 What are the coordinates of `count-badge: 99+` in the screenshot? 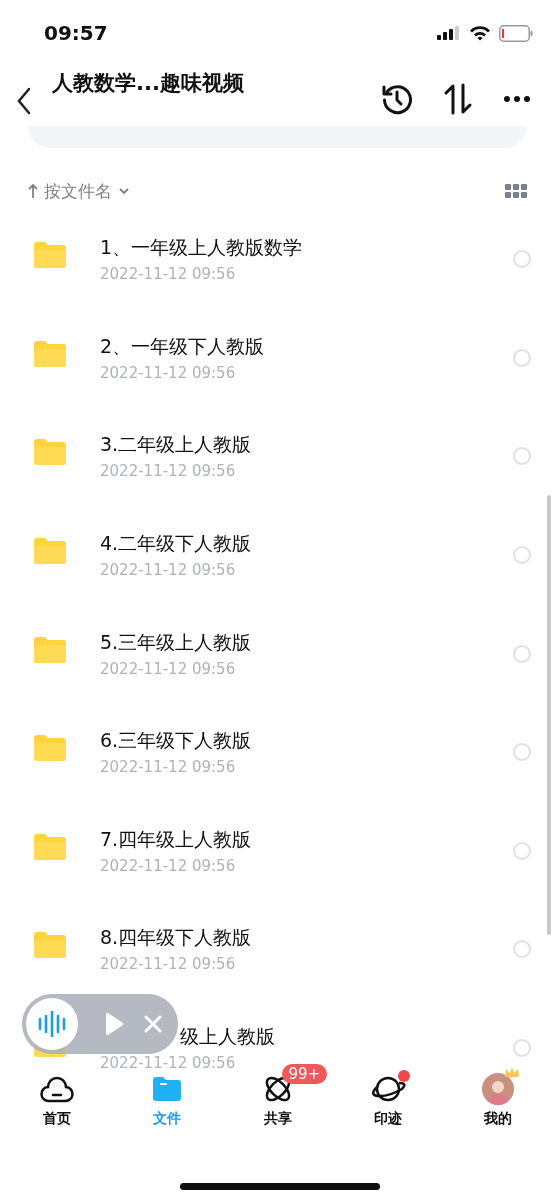 It's located at (304, 1074).